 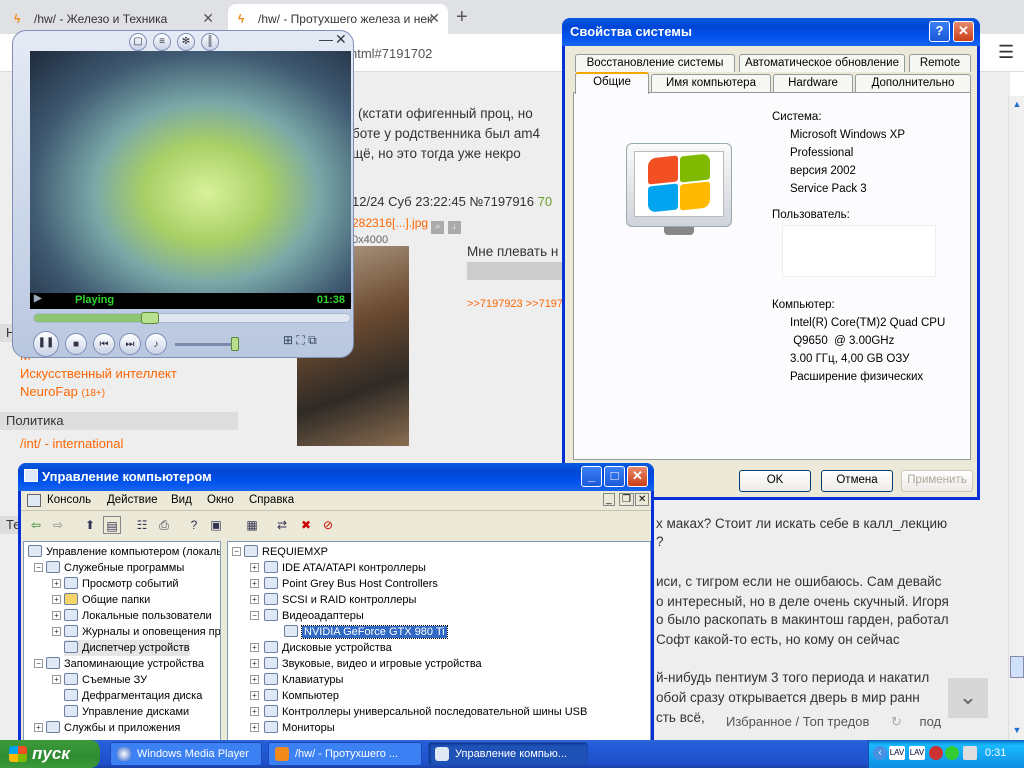 What do you see at coordinates (235, 344) in the screenshot?
I see `volume-thumb` at bounding box center [235, 344].